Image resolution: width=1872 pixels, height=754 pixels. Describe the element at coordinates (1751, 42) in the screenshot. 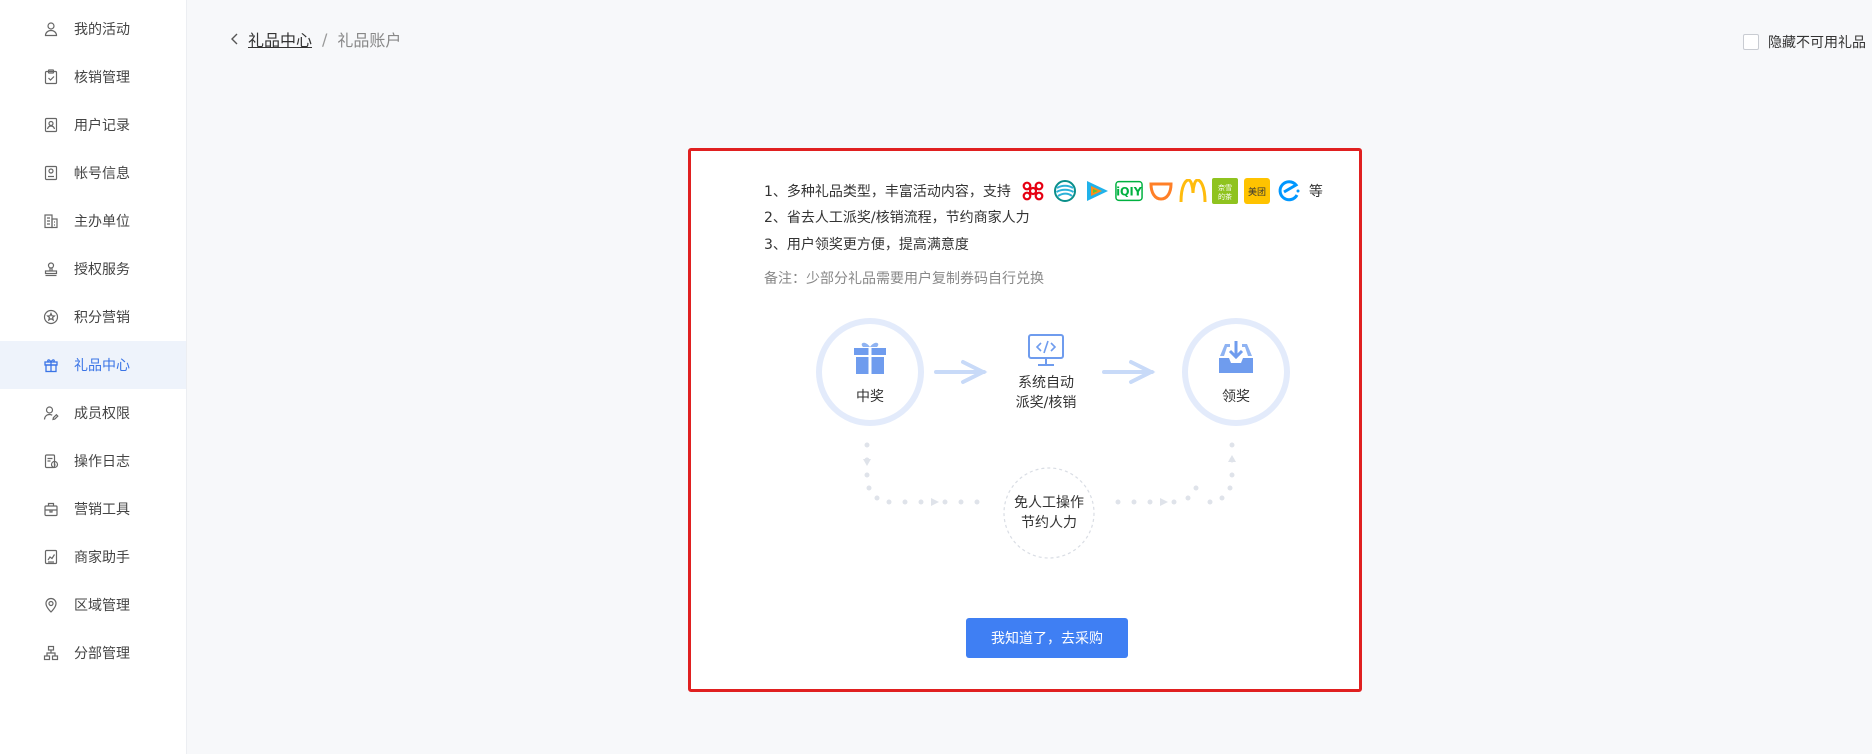

I see `hide-unavailable-checkbox` at that location.